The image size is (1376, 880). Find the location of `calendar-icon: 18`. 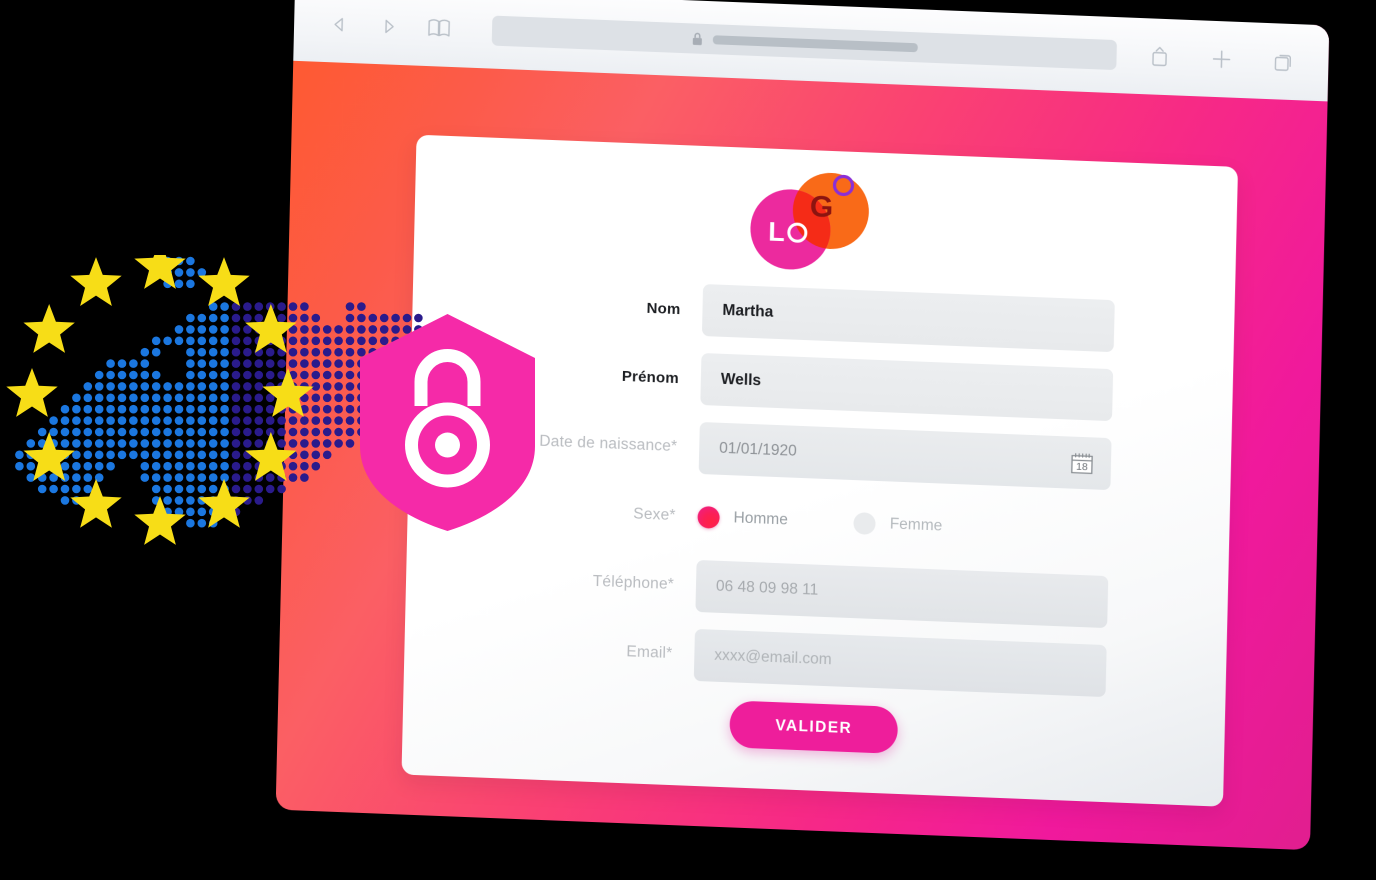

calendar-icon: 18 is located at coordinates (1082, 462).